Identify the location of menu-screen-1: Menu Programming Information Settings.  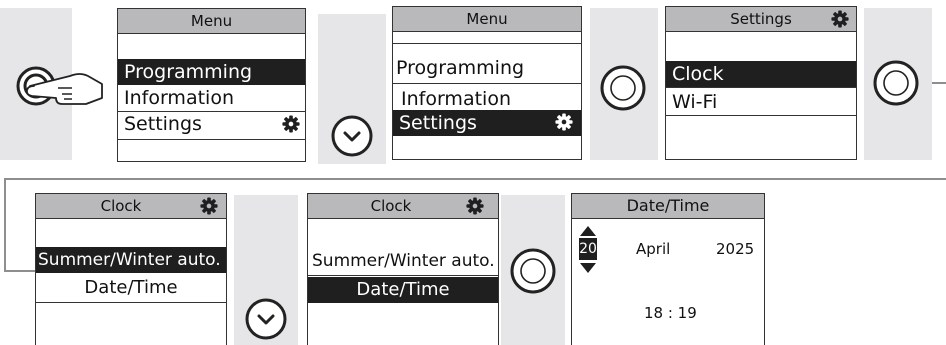
(211, 85).